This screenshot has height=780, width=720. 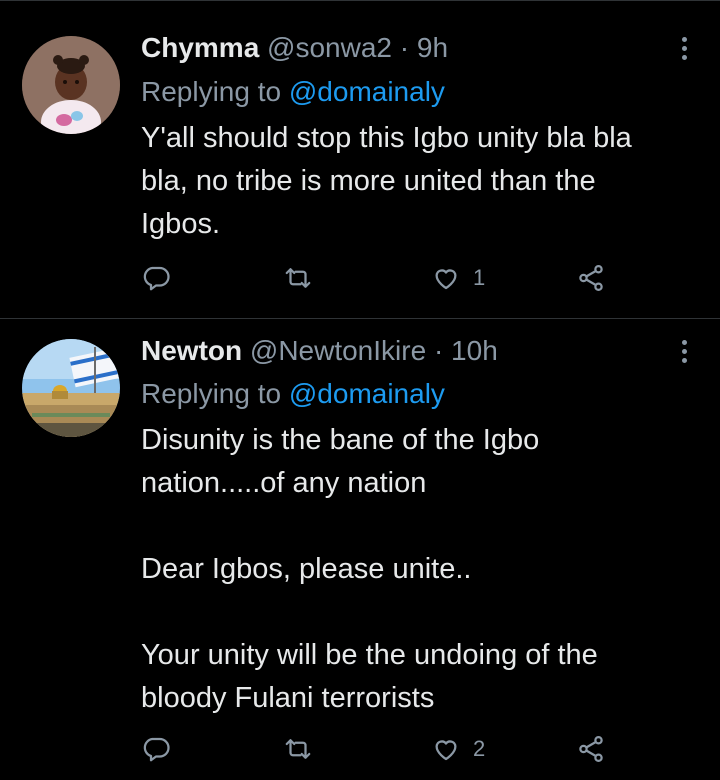 I want to click on tweet-text-line: Igbos., so click(x=180, y=224).